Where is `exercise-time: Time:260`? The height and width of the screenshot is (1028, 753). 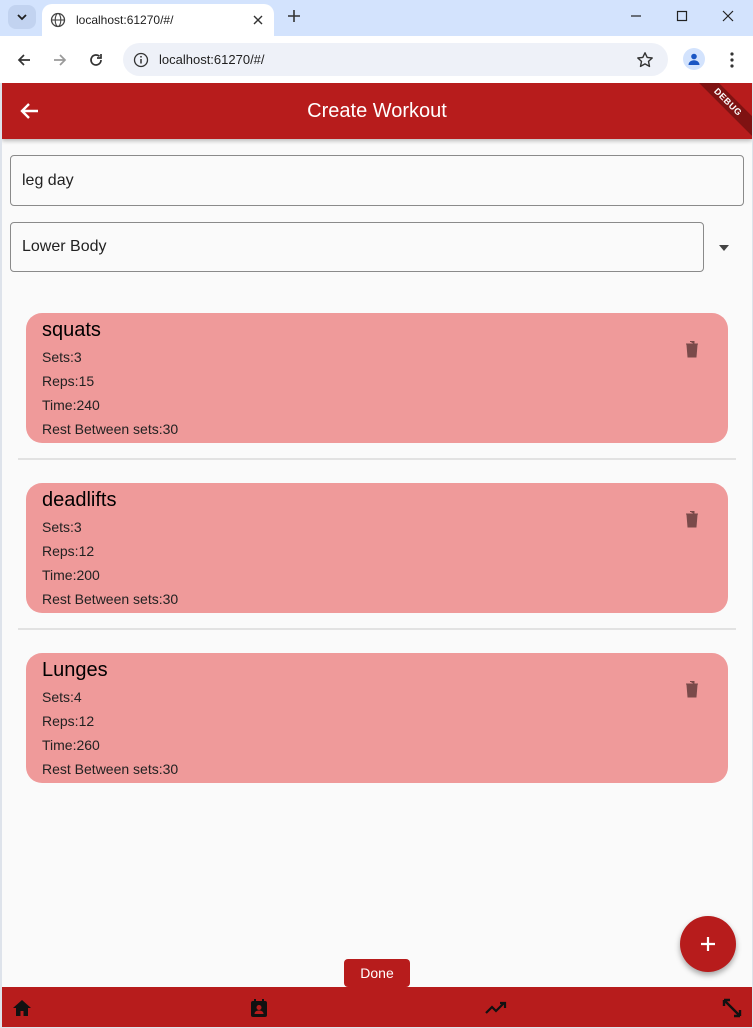 exercise-time: Time:260 is located at coordinates (71, 745).